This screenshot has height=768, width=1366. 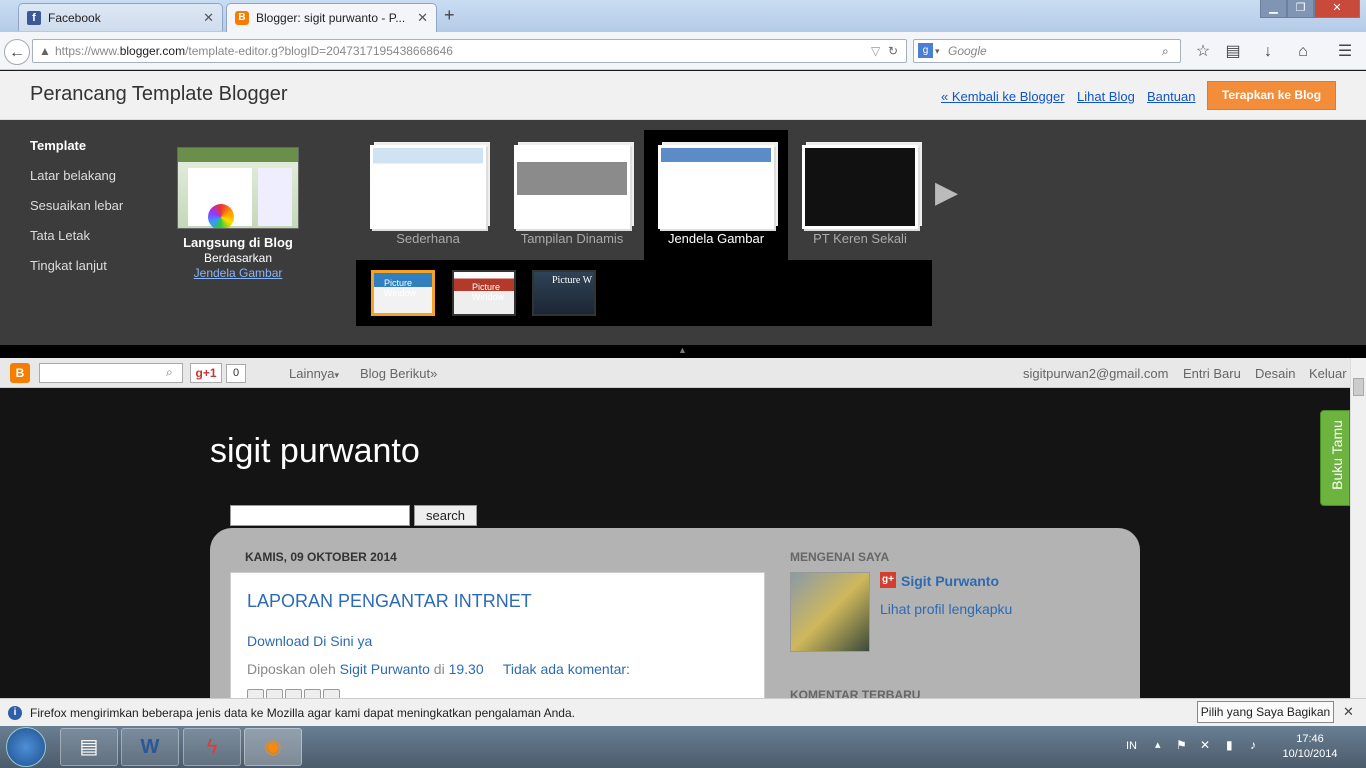 I want to click on clock: 17:46 10/10/2014, so click(x=1310, y=747).